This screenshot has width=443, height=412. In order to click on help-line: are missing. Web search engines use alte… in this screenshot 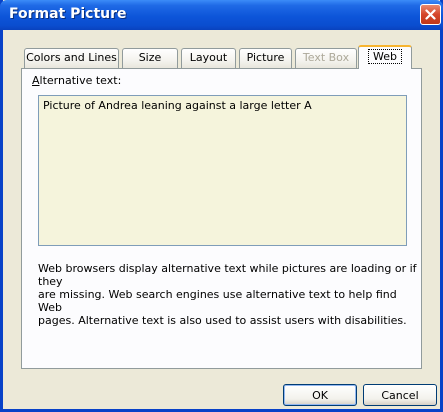, I will do `click(217, 301)`.